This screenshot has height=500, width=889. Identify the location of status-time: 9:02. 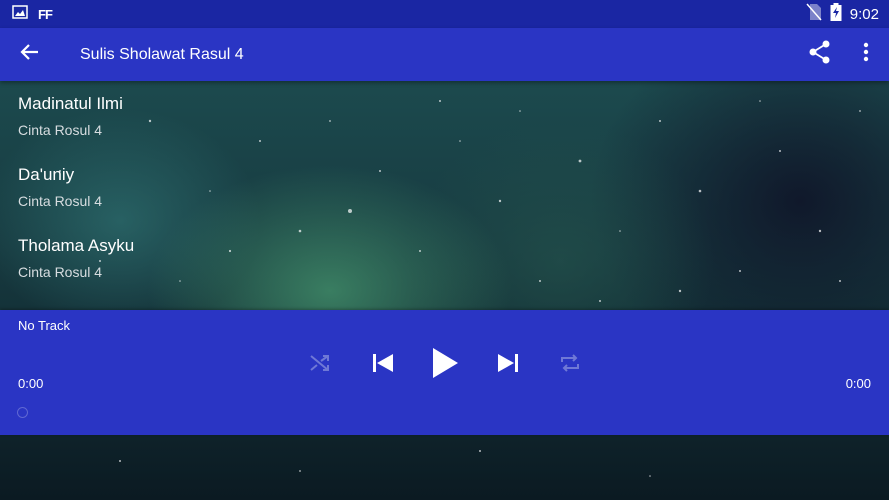
(864, 14).